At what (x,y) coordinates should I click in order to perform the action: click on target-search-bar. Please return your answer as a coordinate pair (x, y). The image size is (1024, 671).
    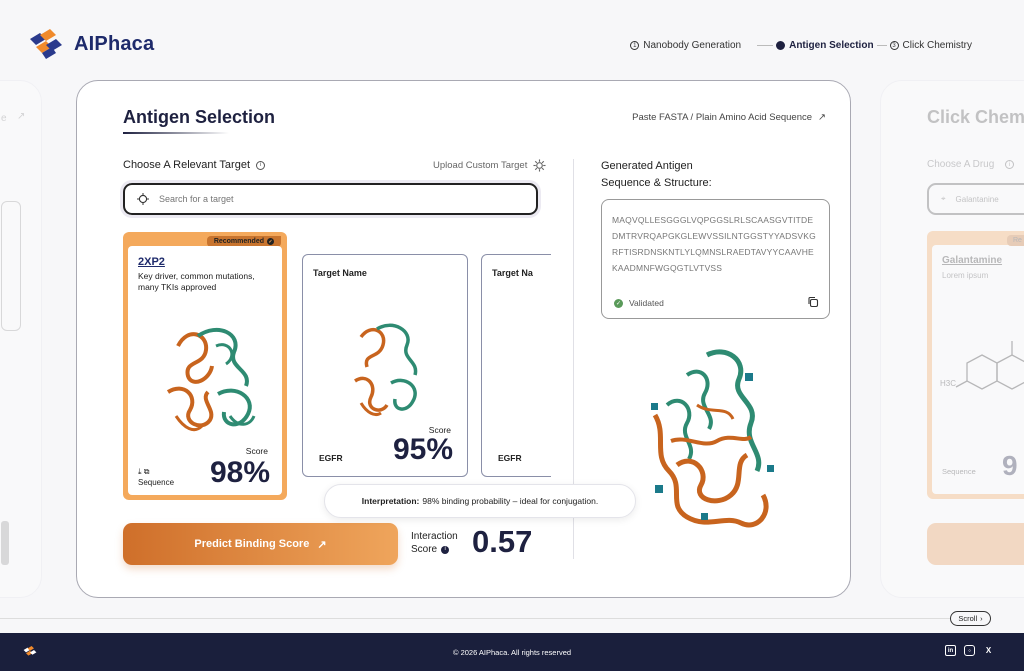
    Looking at the image, I should click on (330, 199).